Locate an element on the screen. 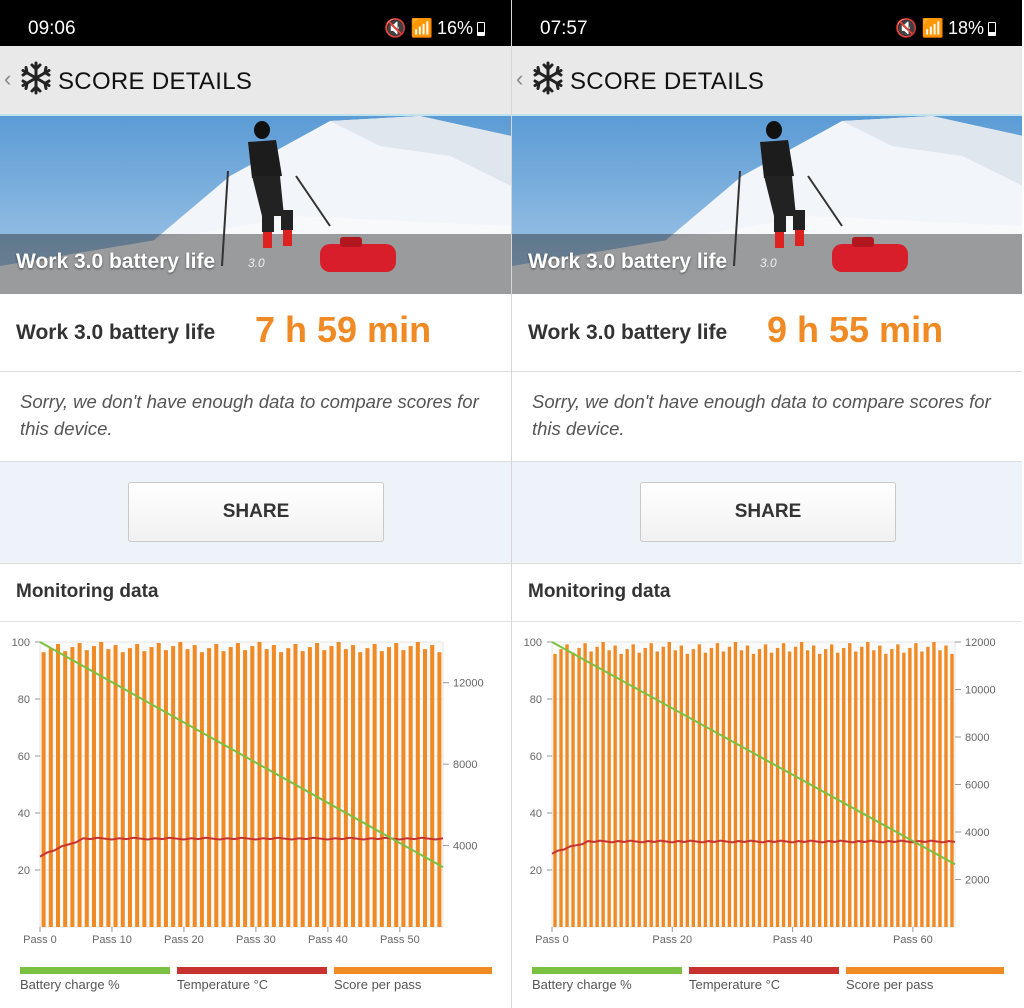  legend-label: Battery charge % is located at coordinates (70, 984).